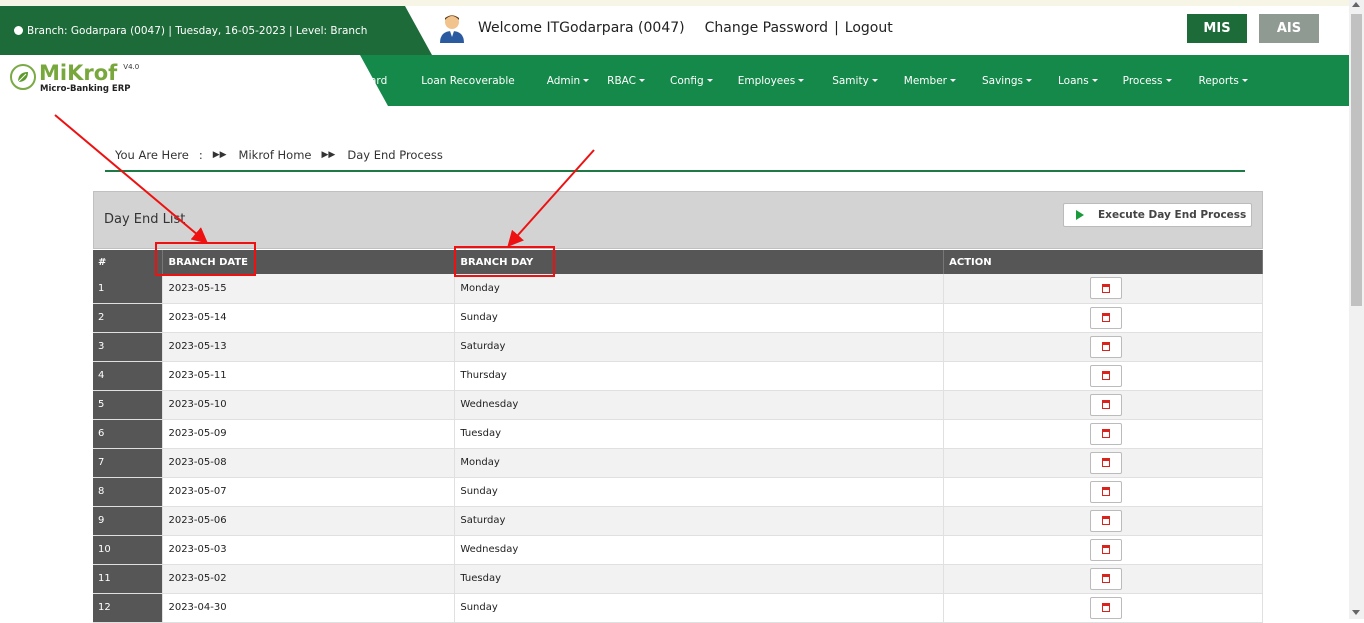 The image size is (1364, 623). I want to click on fast-forward-icon: ▶▶, so click(328, 155).